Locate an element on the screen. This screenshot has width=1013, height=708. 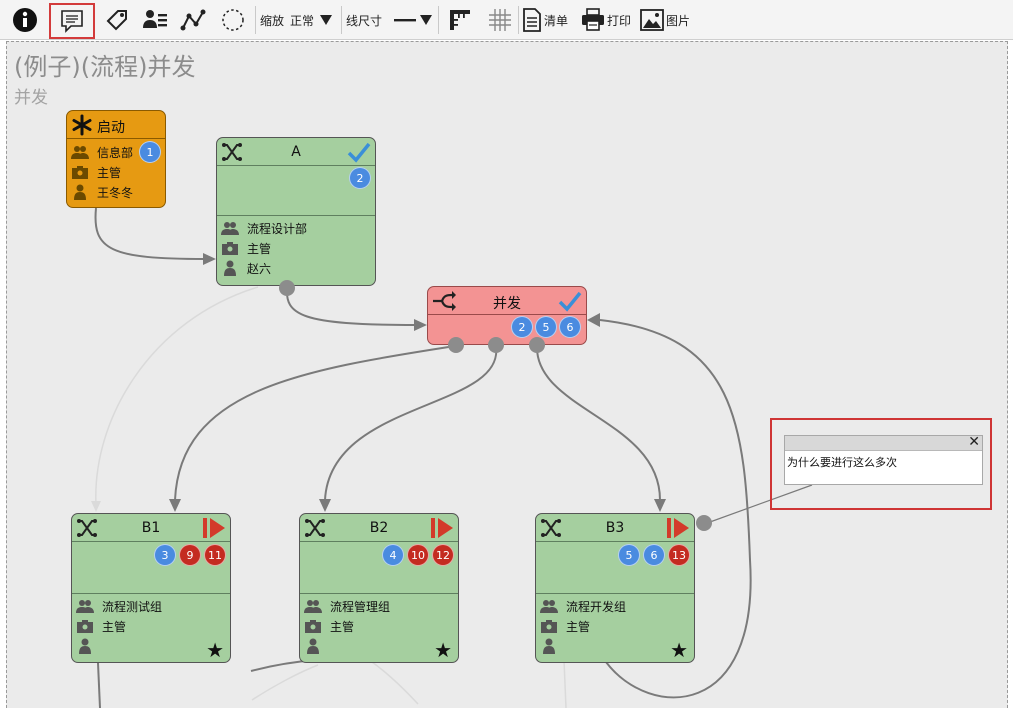
node-start: 启动 信息部 主管 王冬冬 1 is located at coordinates (116, 159).